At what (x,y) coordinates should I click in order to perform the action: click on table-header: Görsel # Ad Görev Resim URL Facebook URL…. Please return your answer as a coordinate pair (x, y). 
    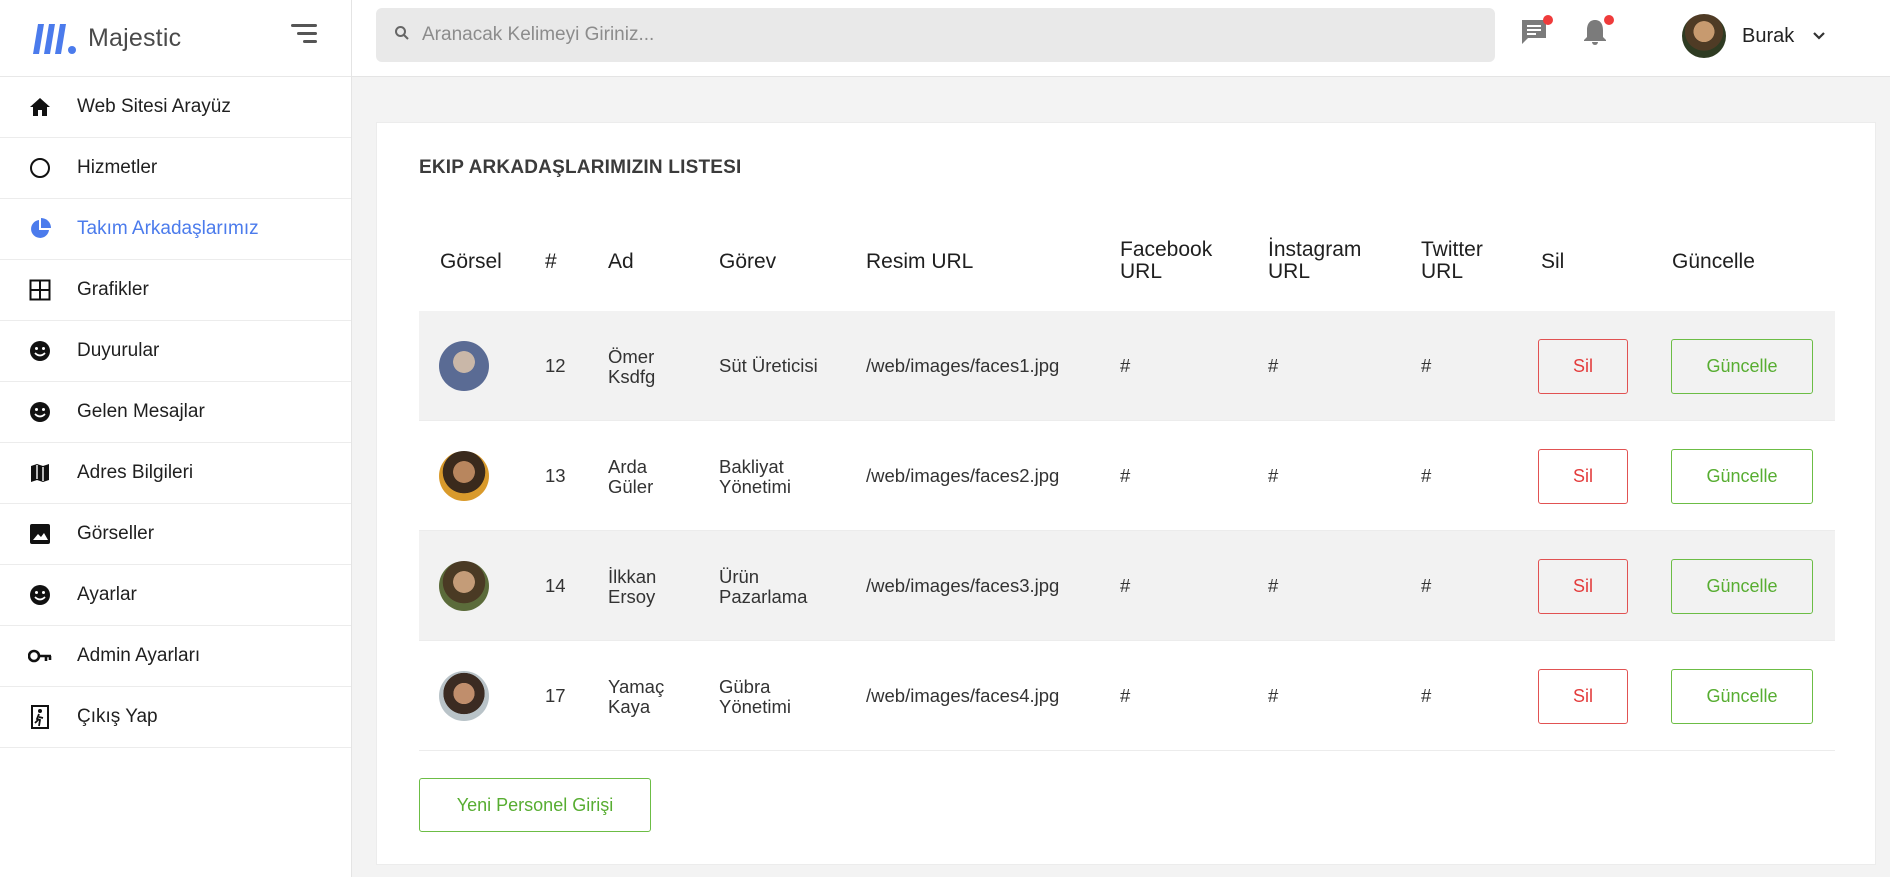
    Looking at the image, I should click on (1127, 262).